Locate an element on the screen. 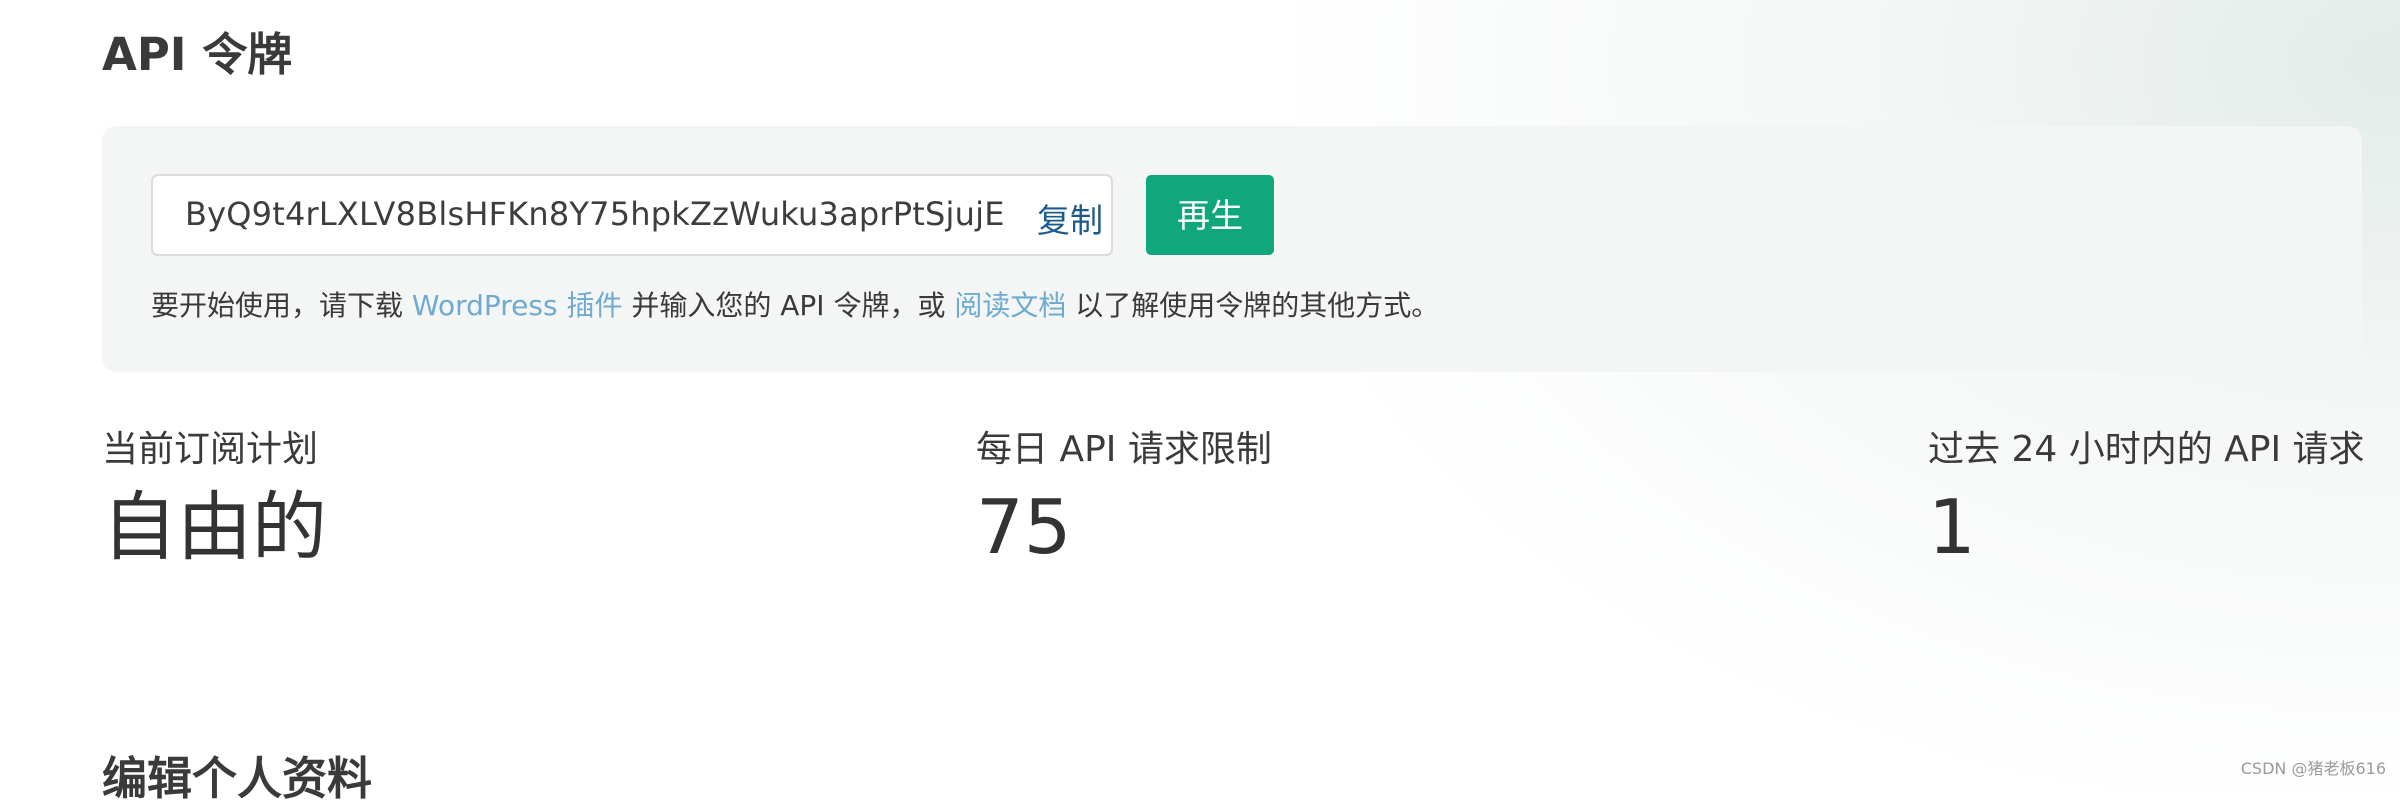 The height and width of the screenshot is (807, 2400). help-text-part2: 并输入您的 API 令牌，或 is located at coordinates (788, 305).